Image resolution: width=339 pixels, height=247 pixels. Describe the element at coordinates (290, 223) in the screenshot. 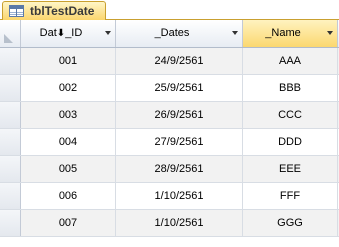

I see `cell-name: GGG` at that location.